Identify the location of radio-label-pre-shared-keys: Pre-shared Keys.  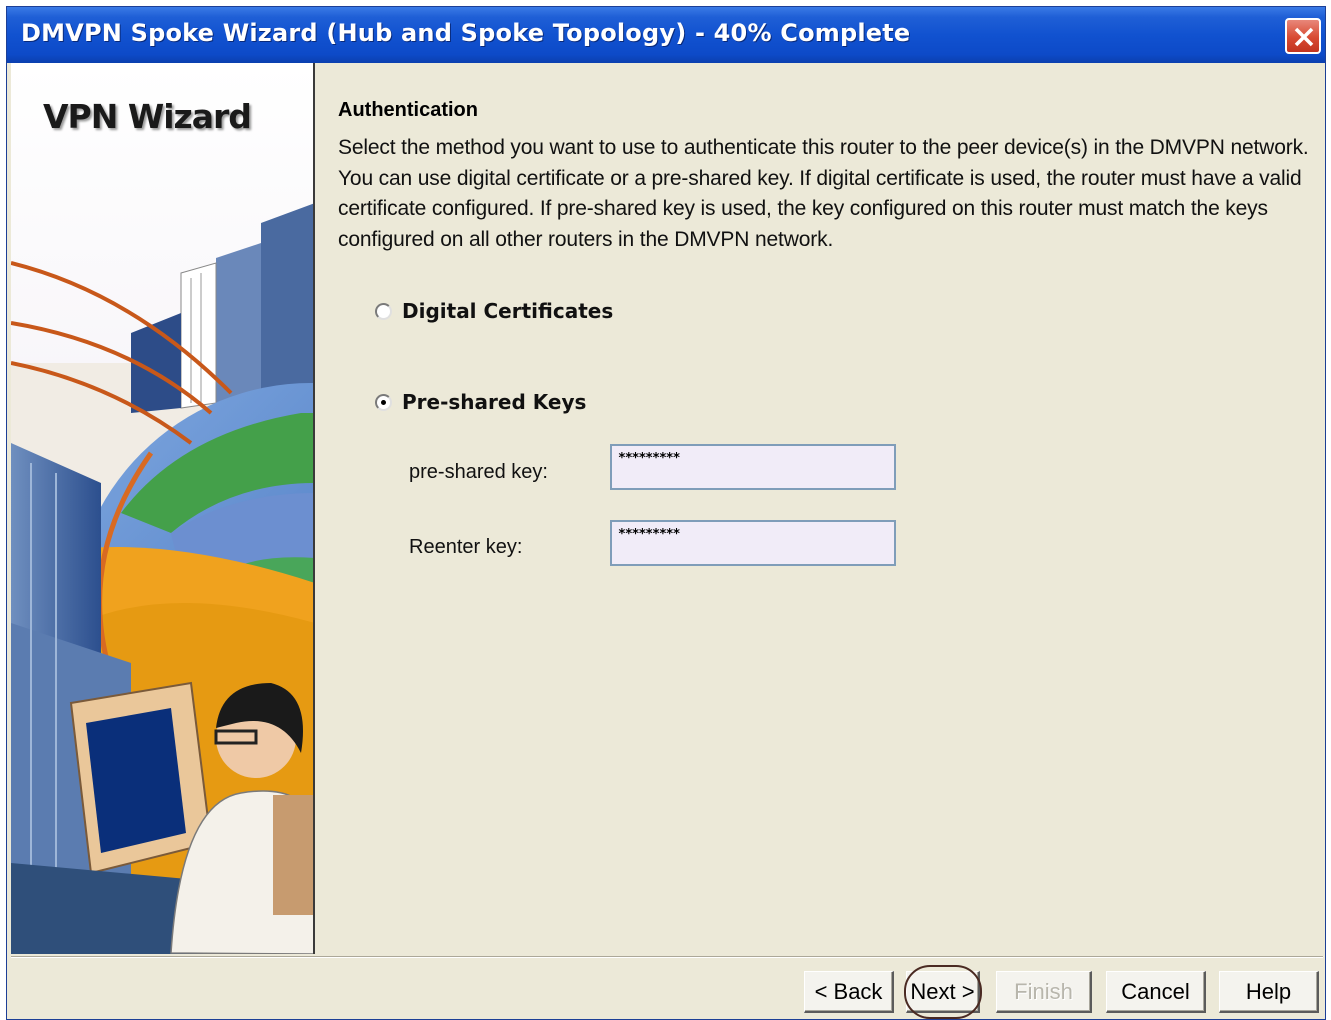
(494, 402).